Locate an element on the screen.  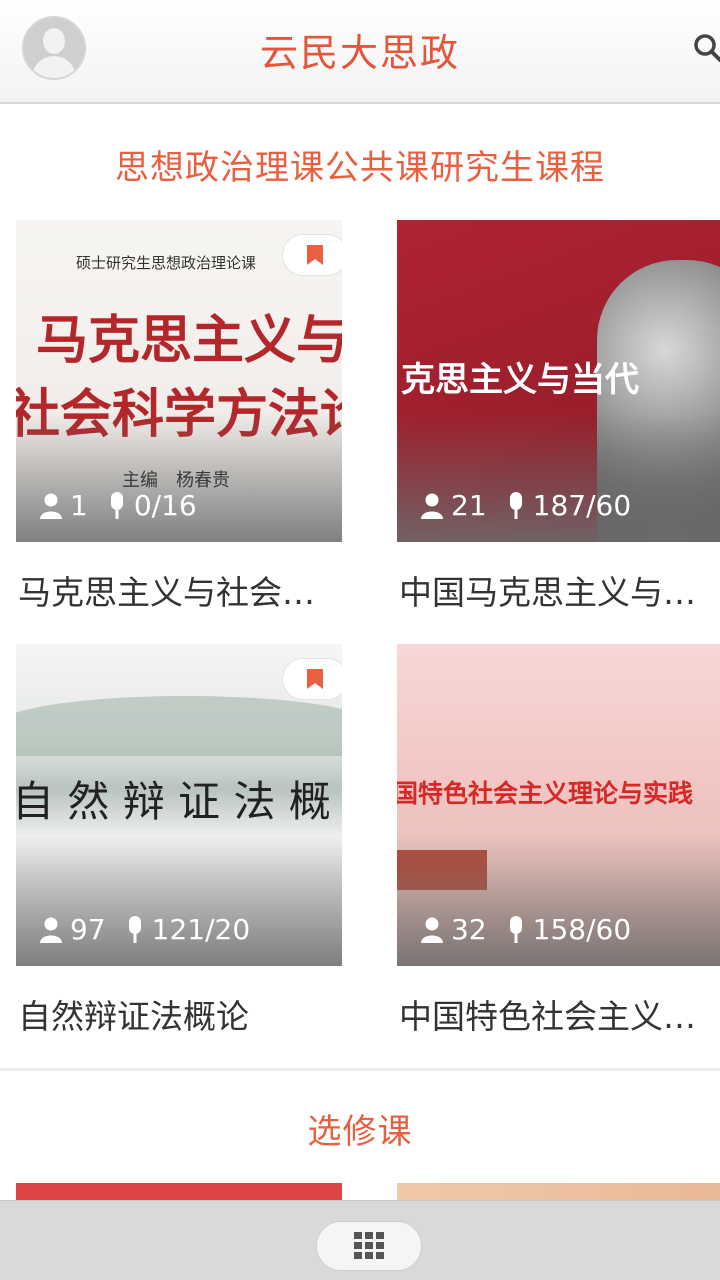
lesson-count: 158/60 is located at coordinates (582, 929).